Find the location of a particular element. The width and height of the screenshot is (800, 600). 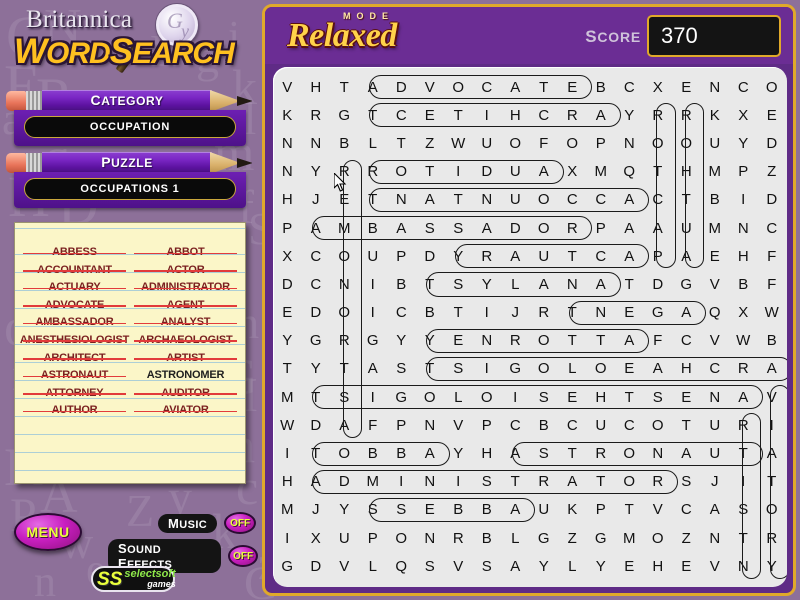

grid-cell: Z is located at coordinates (572, 538).